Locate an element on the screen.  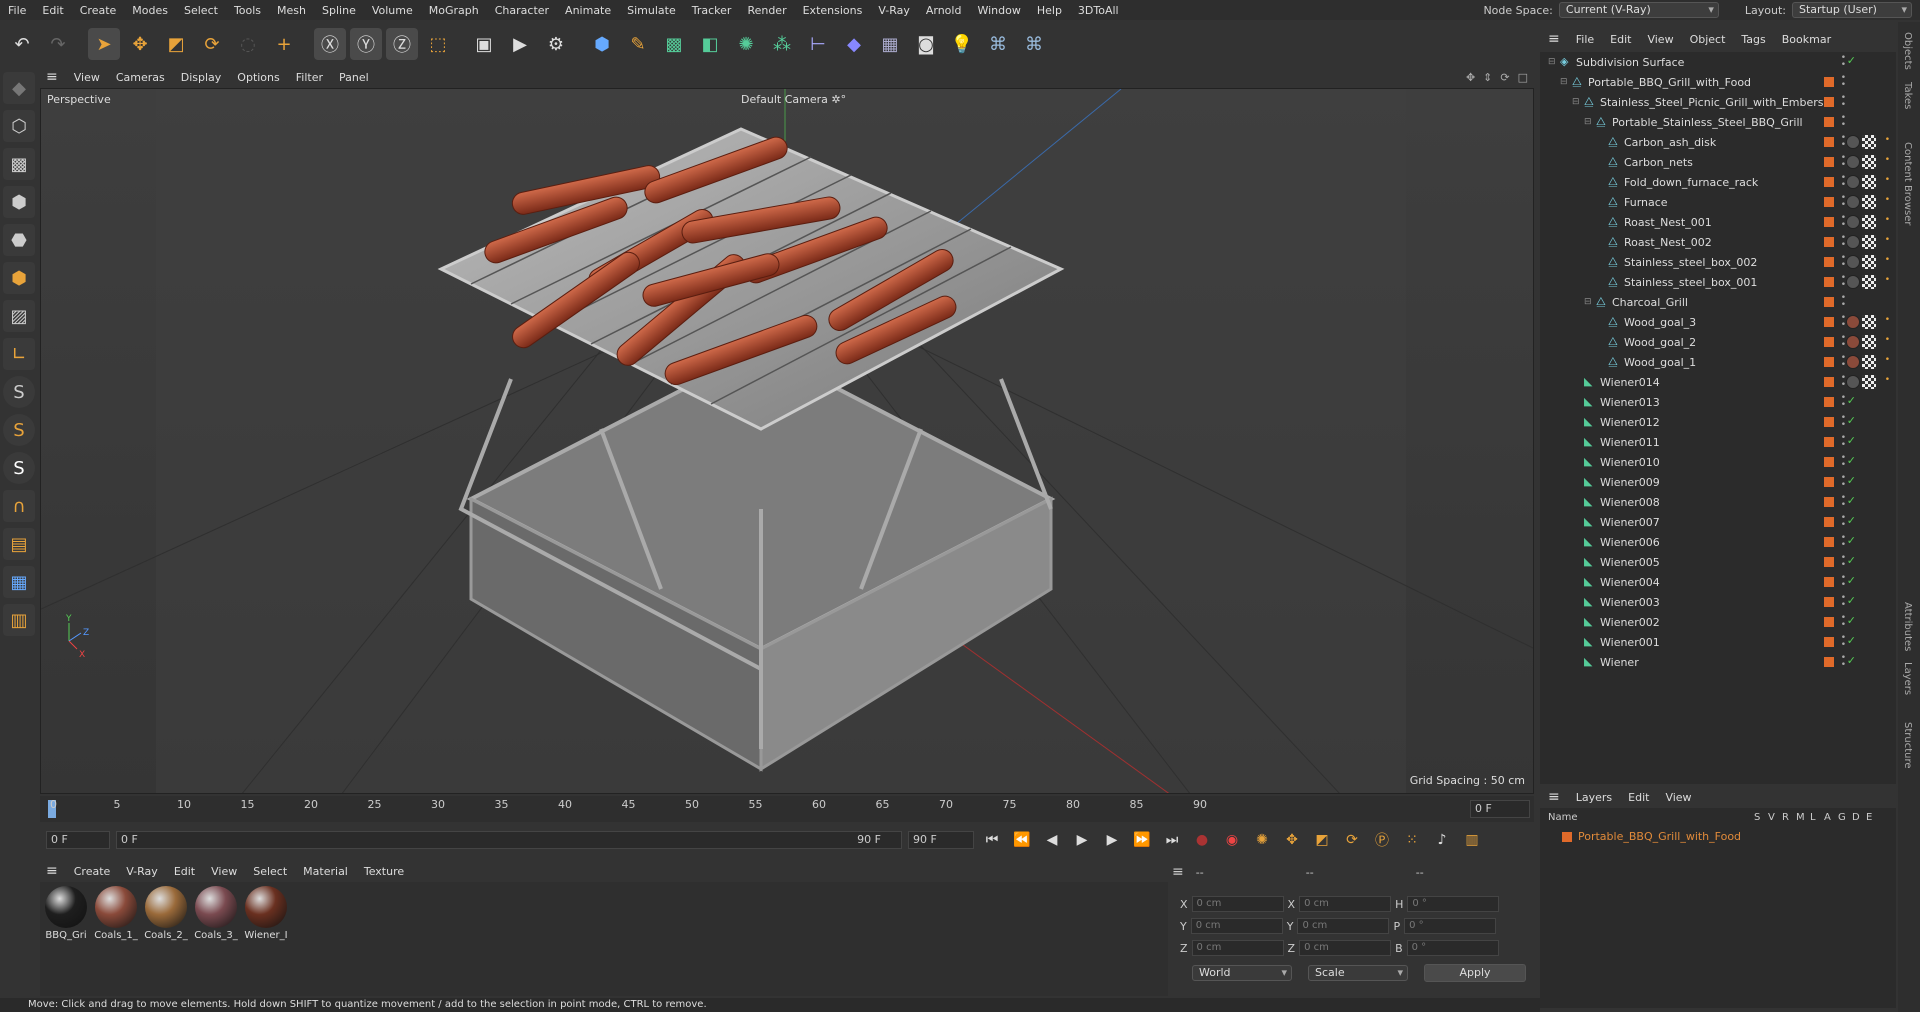
create-tool-icon: + is located at coordinates (284, 44).